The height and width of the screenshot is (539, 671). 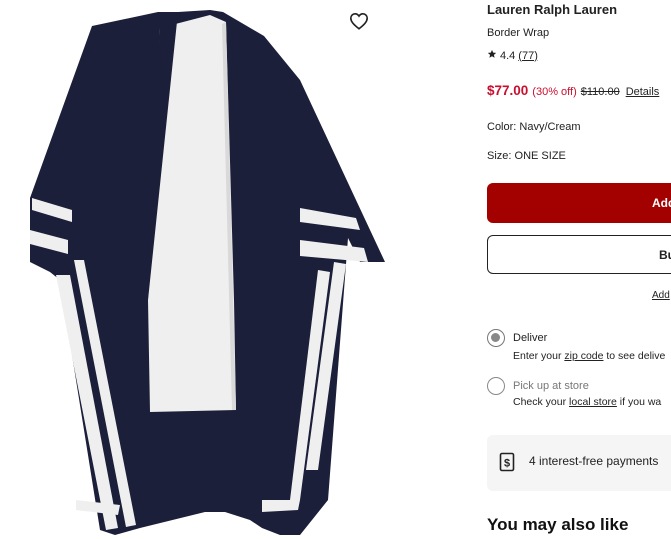 I want to click on original-price: $110.00, so click(x=600, y=92).